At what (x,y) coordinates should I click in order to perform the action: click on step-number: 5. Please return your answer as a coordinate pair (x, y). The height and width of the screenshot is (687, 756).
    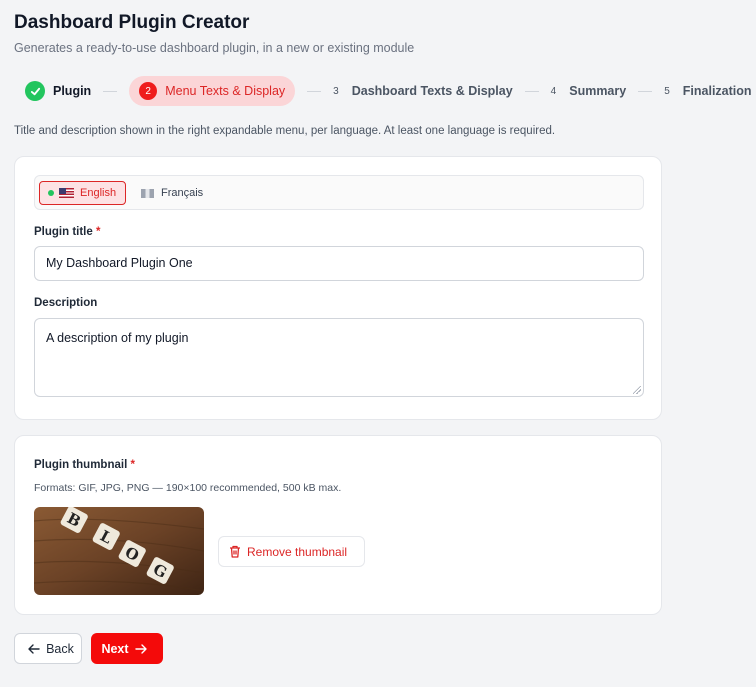
    Looking at the image, I should click on (667, 91).